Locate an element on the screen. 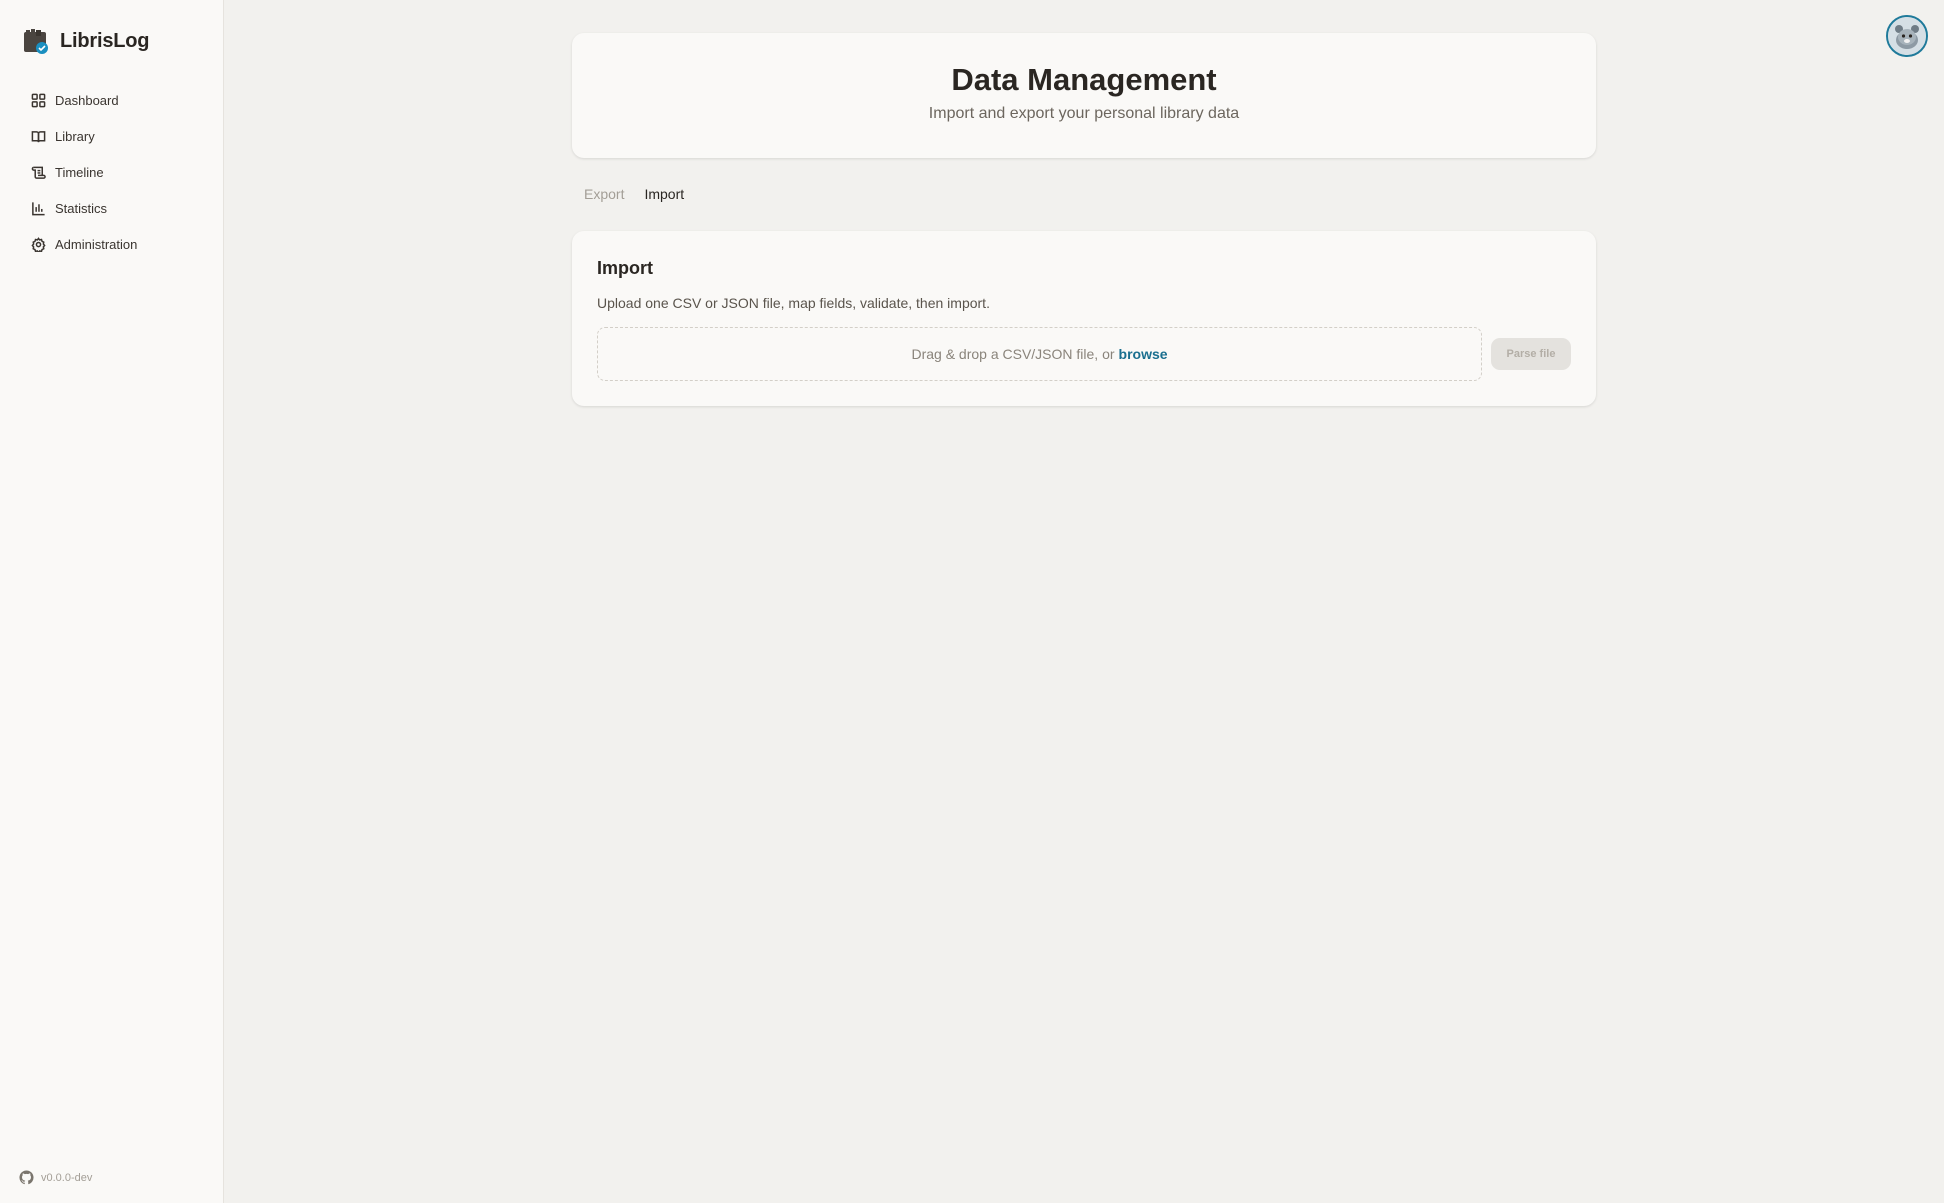  sidebar-item-timeline: Timeline is located at coordinates (113, 172).